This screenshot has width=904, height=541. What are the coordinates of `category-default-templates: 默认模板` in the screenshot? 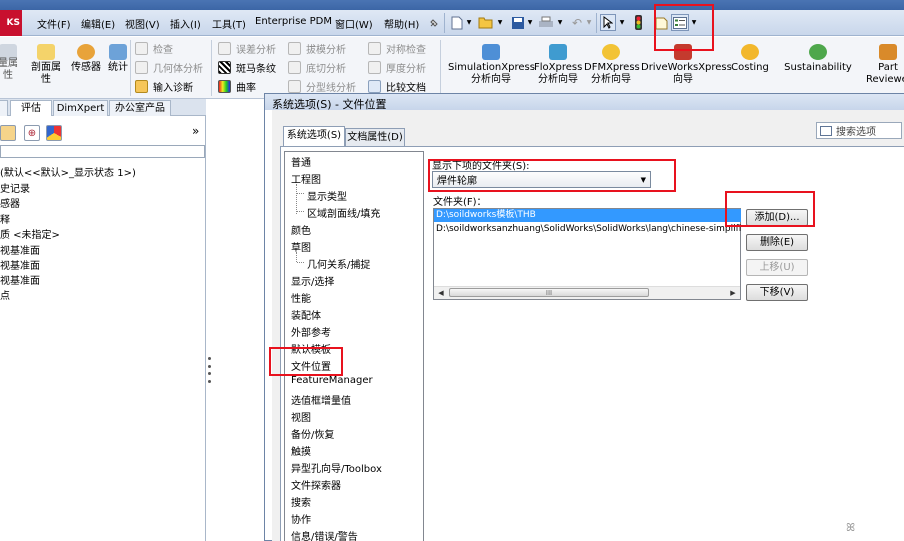 It's located at (311, 348).